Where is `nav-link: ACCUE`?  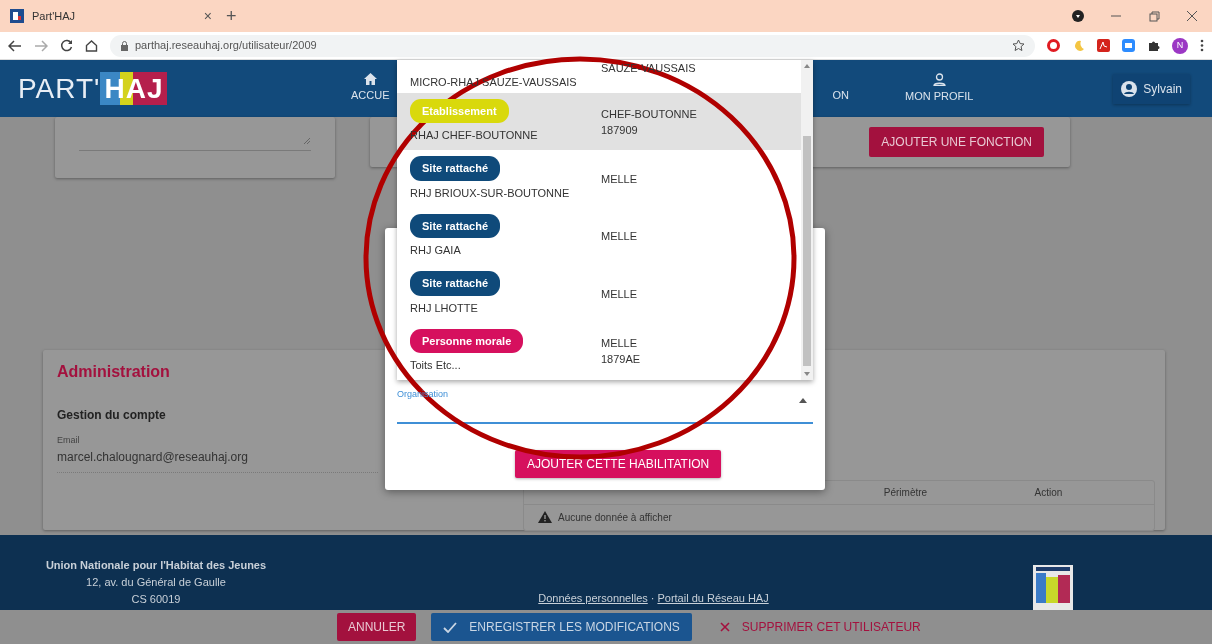
nav-link: ACCUE is located at coordinates (370, 88).